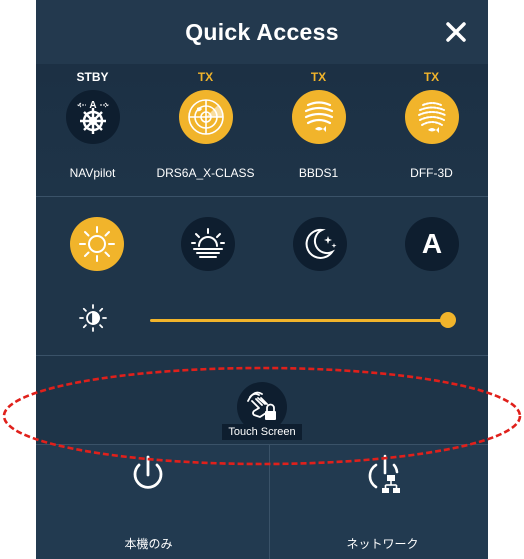 Image resolution: width=524 pixels, height=559 pixels. I want to click on device-status: STBY, so click(92, 77).